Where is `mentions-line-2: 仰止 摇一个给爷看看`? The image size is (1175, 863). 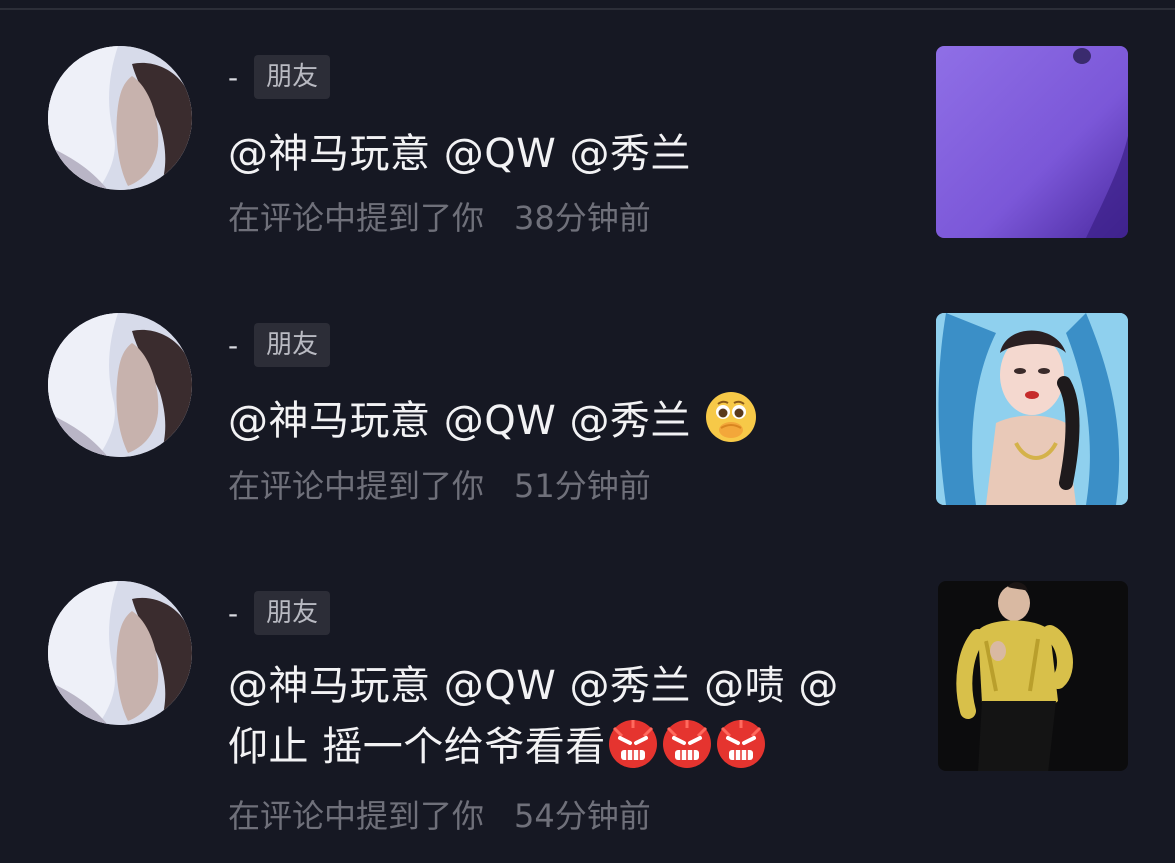 mentions-line-2: 仰止 摇一个给爷看看 is located at coordinates (558, 746).